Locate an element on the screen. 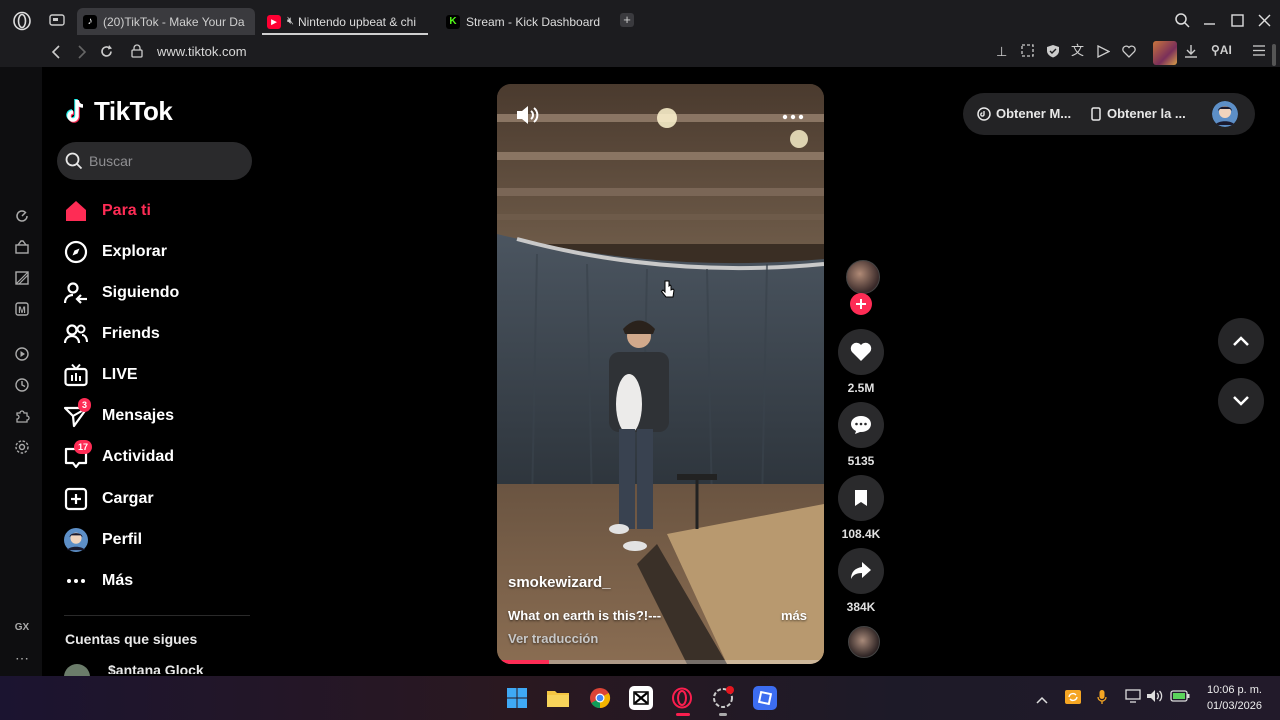 The image size is (1280, 720). back-icon is located at coordinates (56, 53).